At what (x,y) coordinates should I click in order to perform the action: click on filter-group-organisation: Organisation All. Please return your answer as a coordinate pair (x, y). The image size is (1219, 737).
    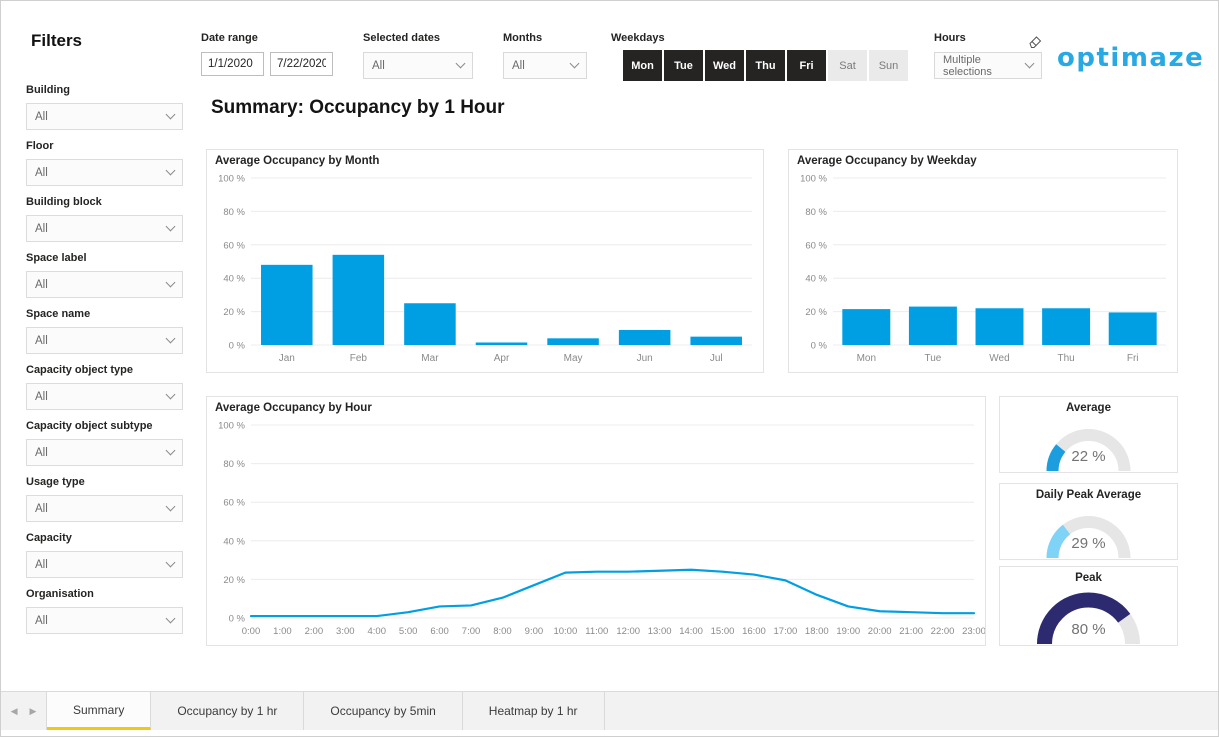
    Looking at the image, I should click on (104, 611).